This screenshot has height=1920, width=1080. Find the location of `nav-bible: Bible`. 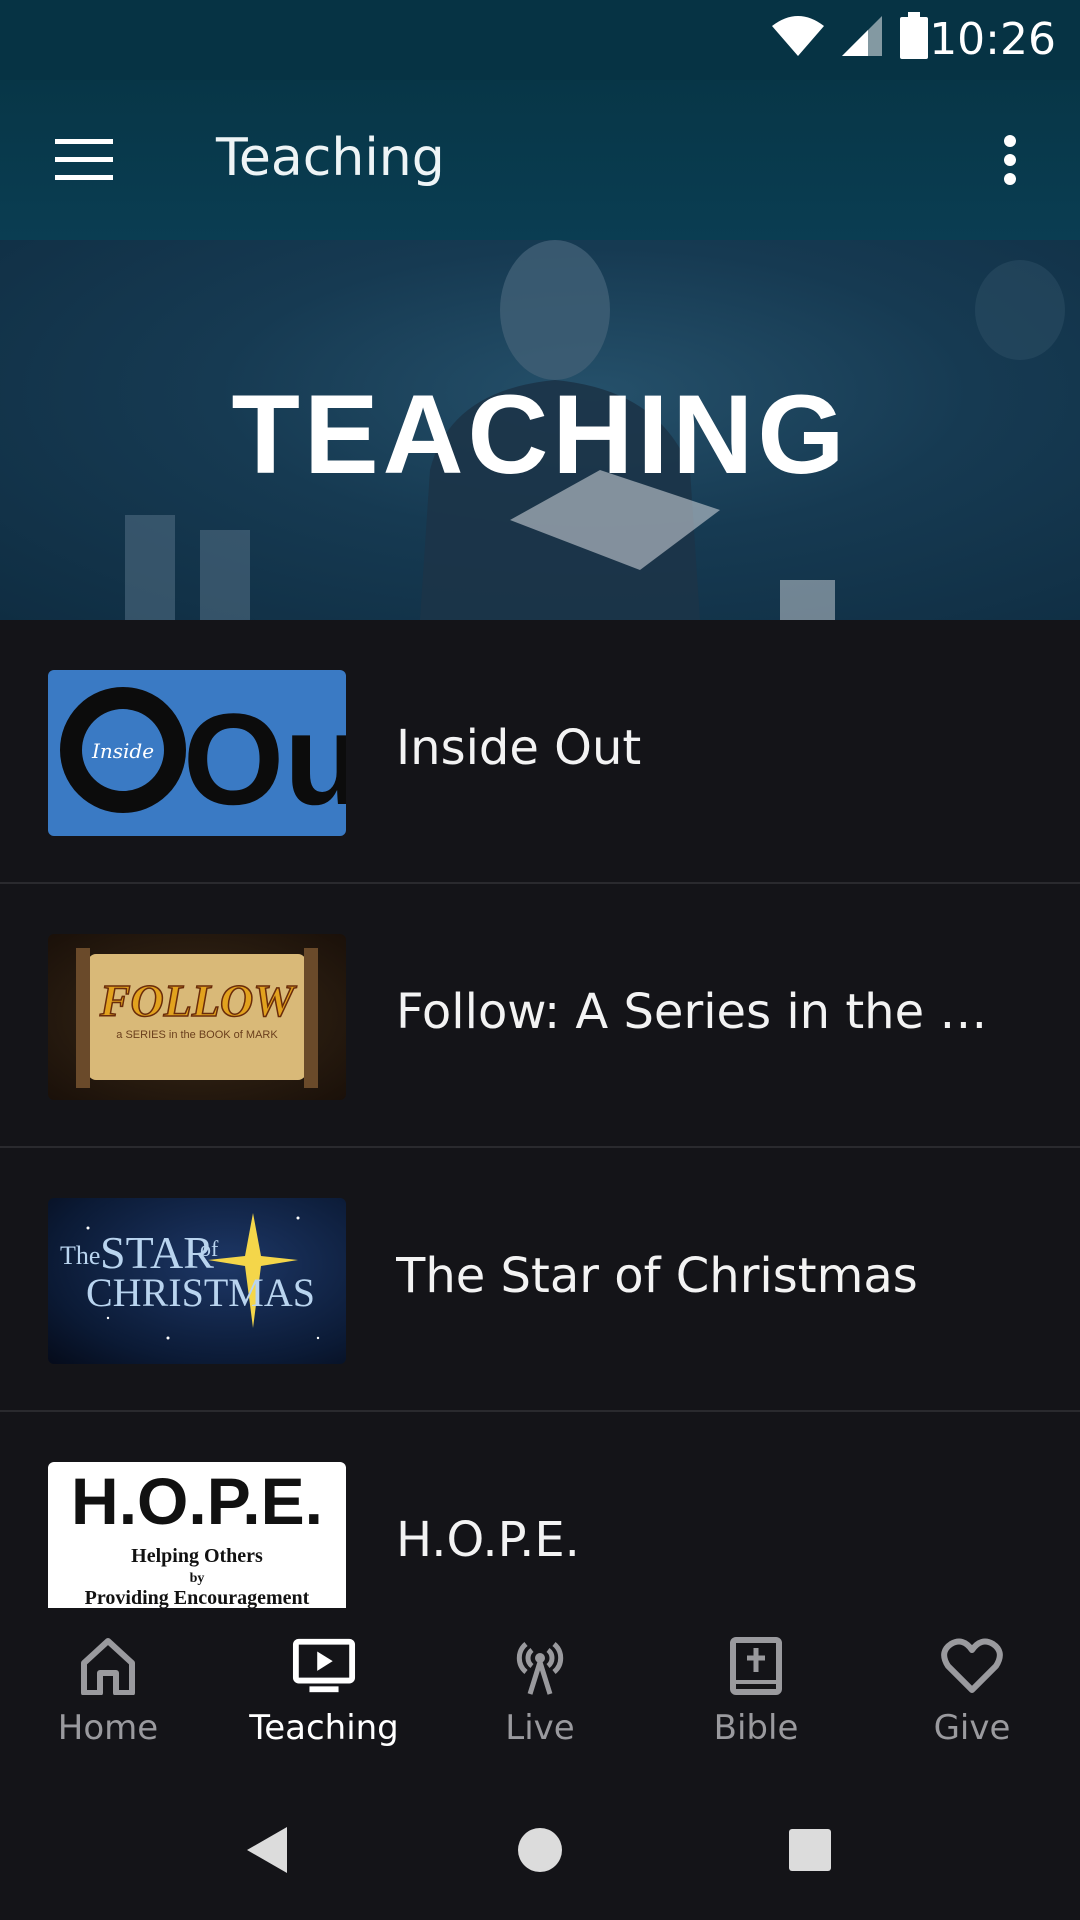

nav-bible: Bible is located at coordinates (756, 1695).